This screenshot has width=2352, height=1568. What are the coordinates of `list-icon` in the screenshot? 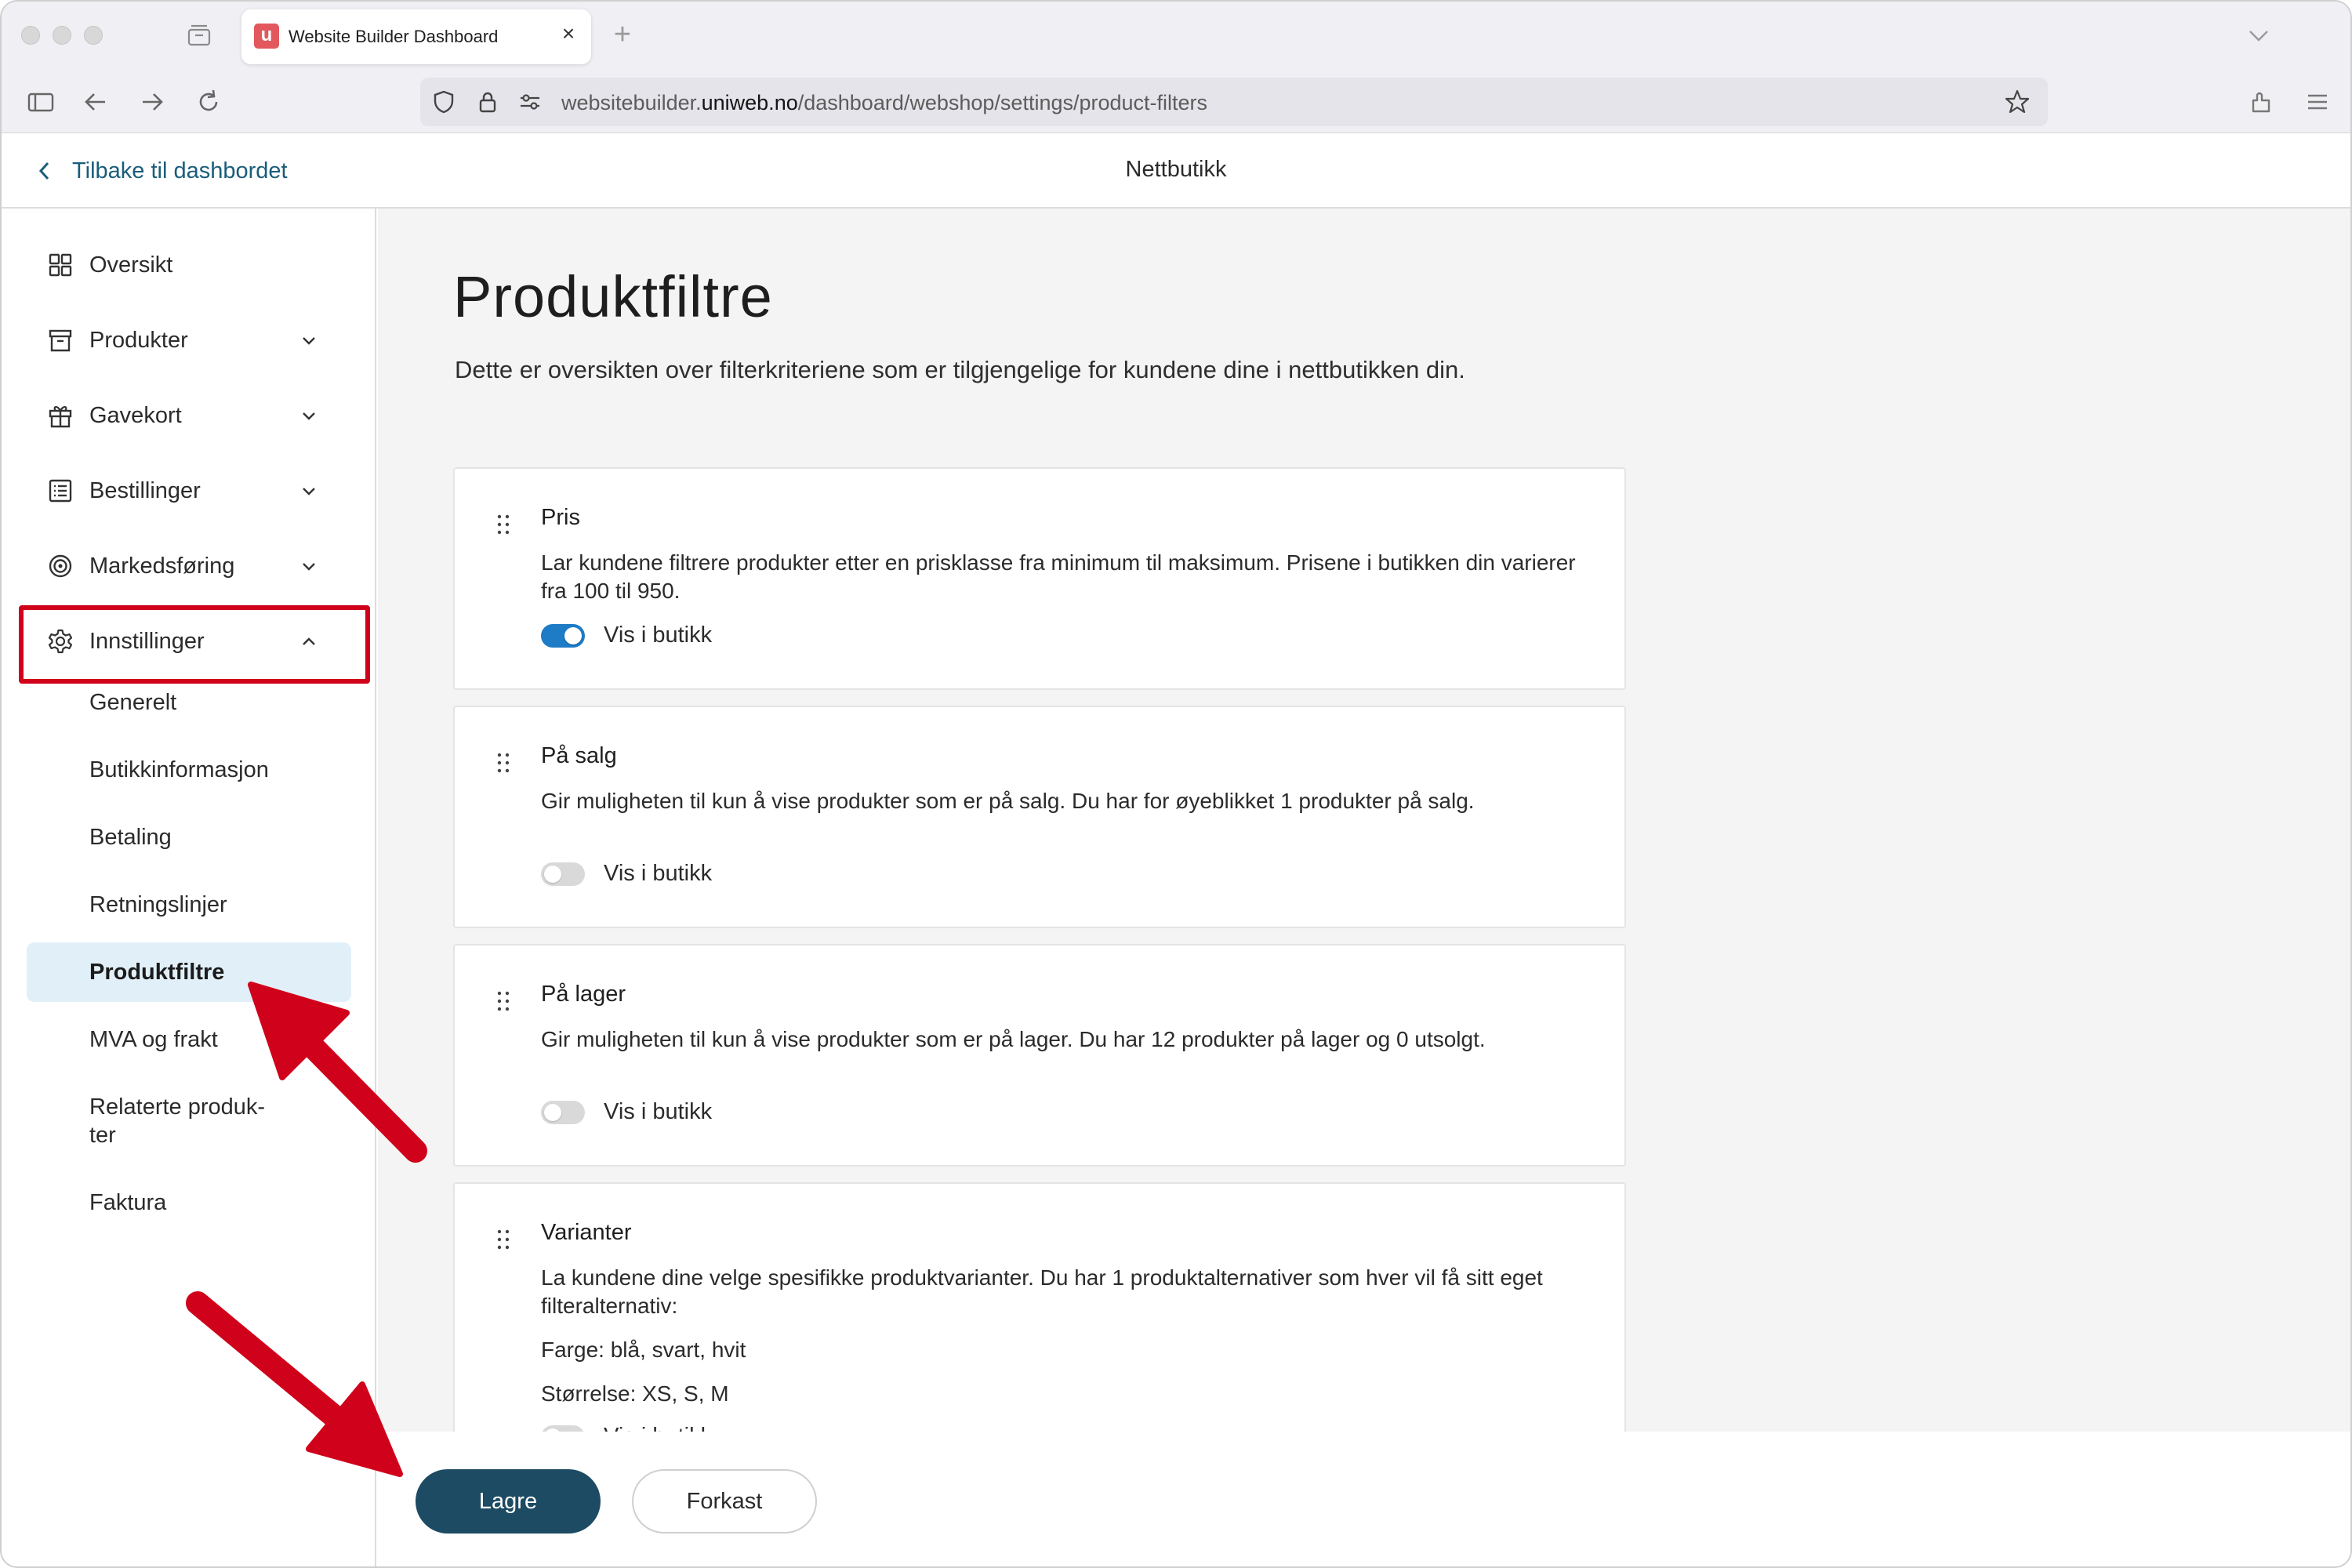 It's located at (61, 491).